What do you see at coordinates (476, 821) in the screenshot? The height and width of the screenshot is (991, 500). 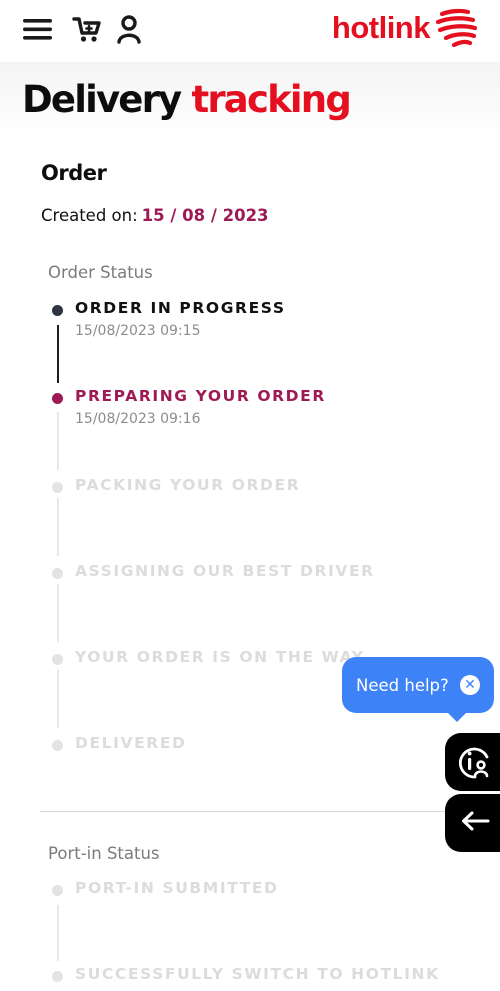 I see `arrow-left-icon` at bounding box center [476, 821].